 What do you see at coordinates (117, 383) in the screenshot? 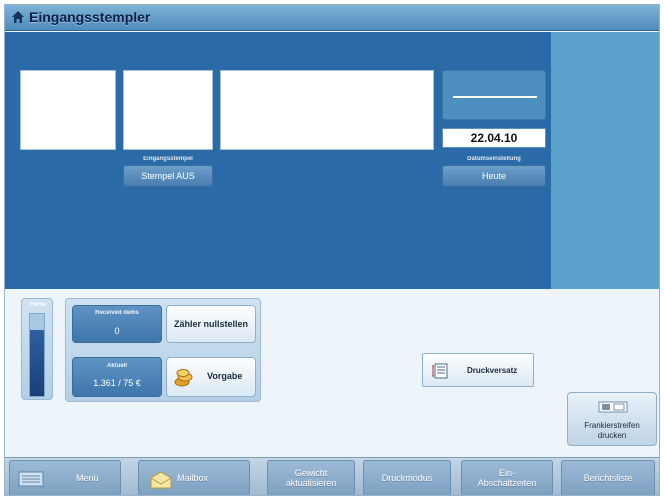
I see `current-value: 1.361 / 75 €` at bounding box center [117, 383].